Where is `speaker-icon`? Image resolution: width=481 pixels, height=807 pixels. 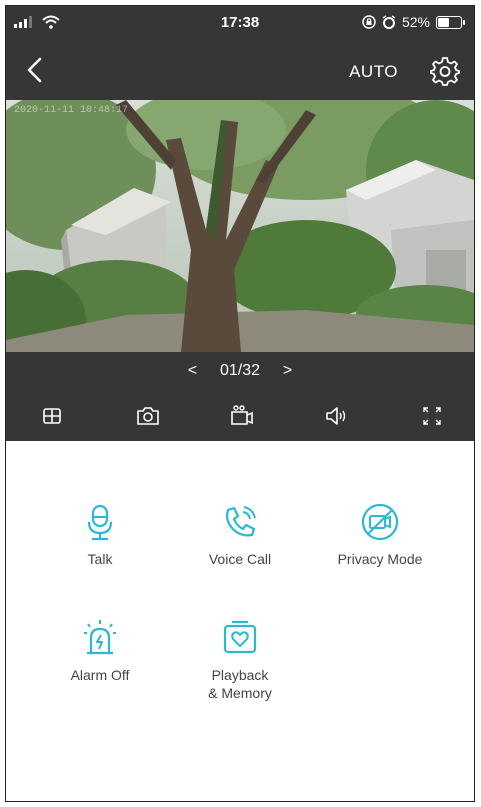
speaker-icon is located at coordinates (336, 416).